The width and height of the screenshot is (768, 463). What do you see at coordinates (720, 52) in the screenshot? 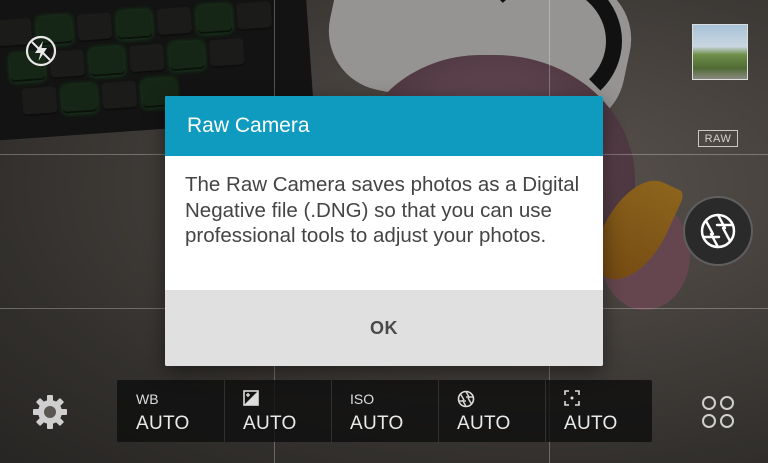
I see `gallery-thumbnail` at bounding box center [720, 52].